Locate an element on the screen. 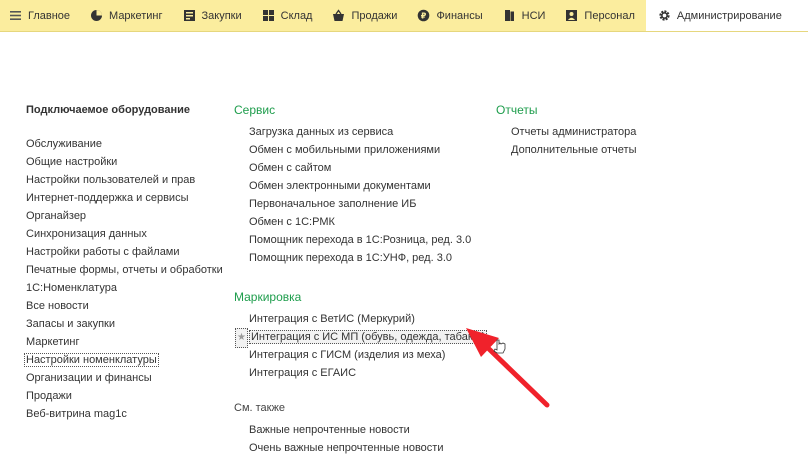 Image resolution: width=808 pixels, height=457 pixels. reference-book-icon is located at coordinates (509, 15).